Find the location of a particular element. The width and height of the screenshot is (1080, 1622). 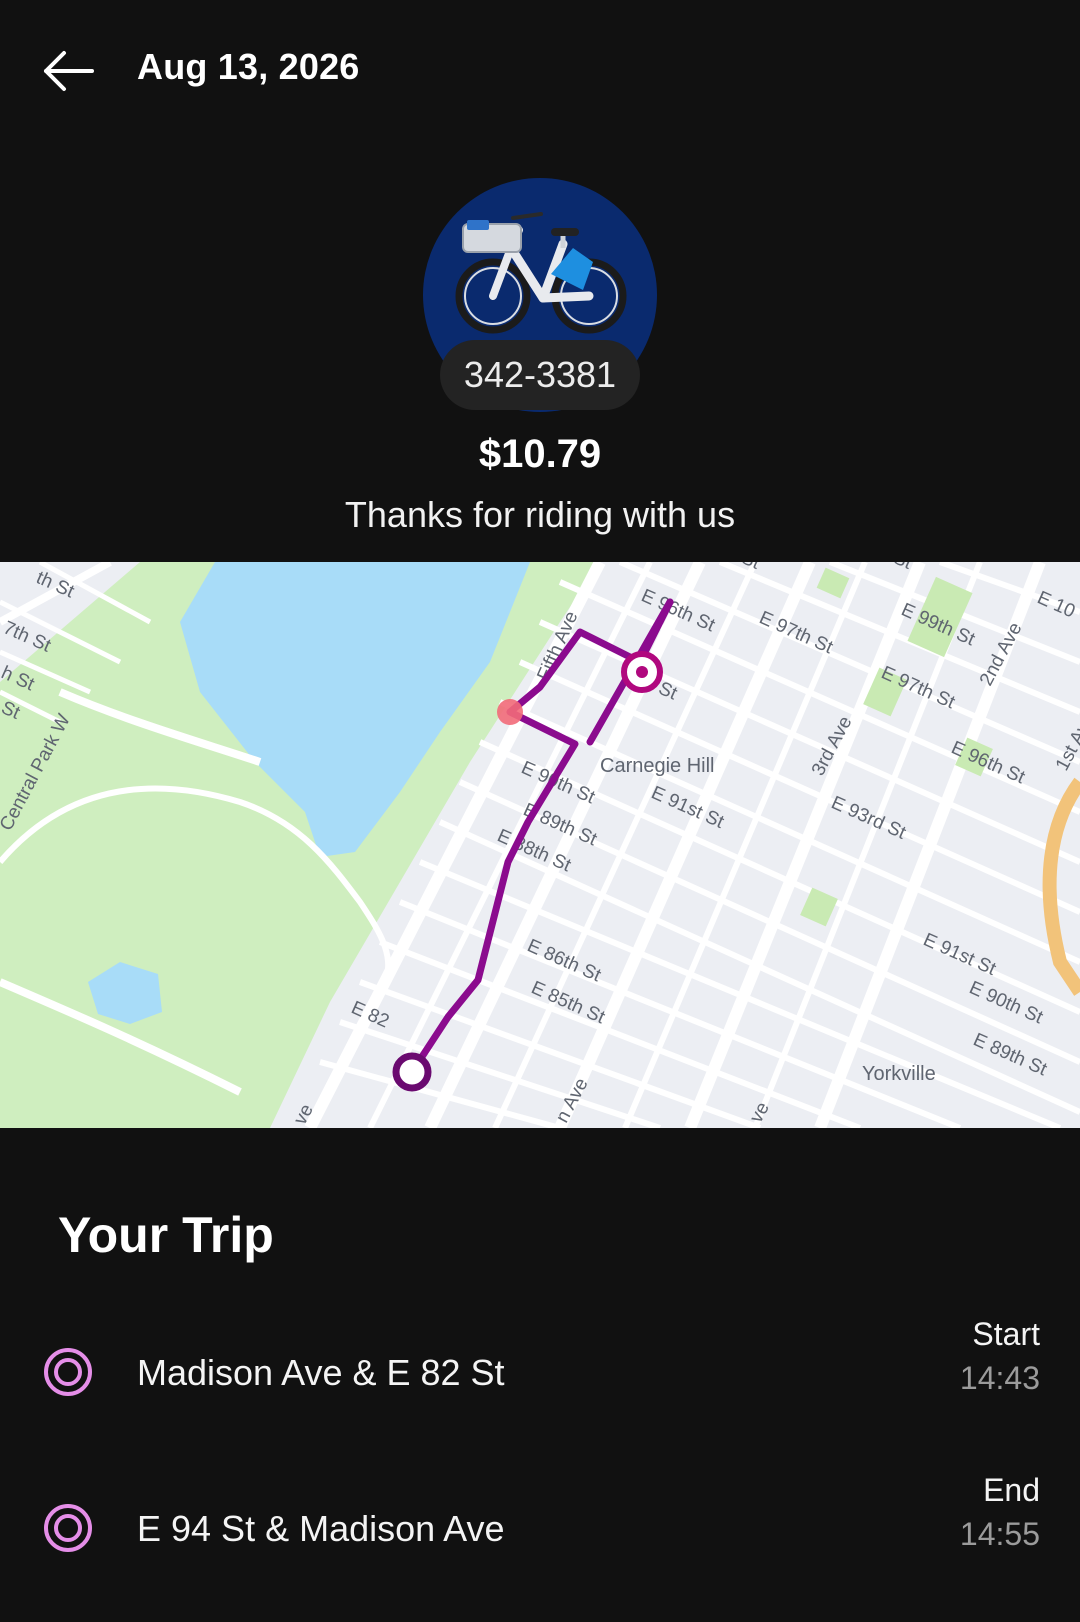

back-button is located at coordinates (69, 71).